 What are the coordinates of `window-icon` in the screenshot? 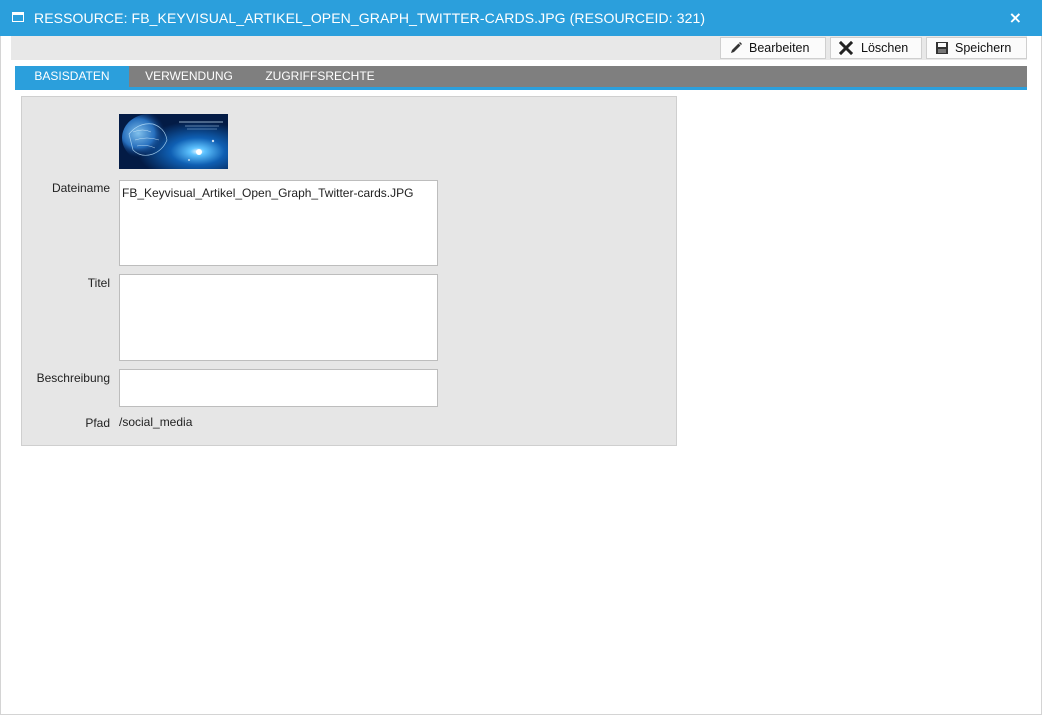 It's located at (18, 17).